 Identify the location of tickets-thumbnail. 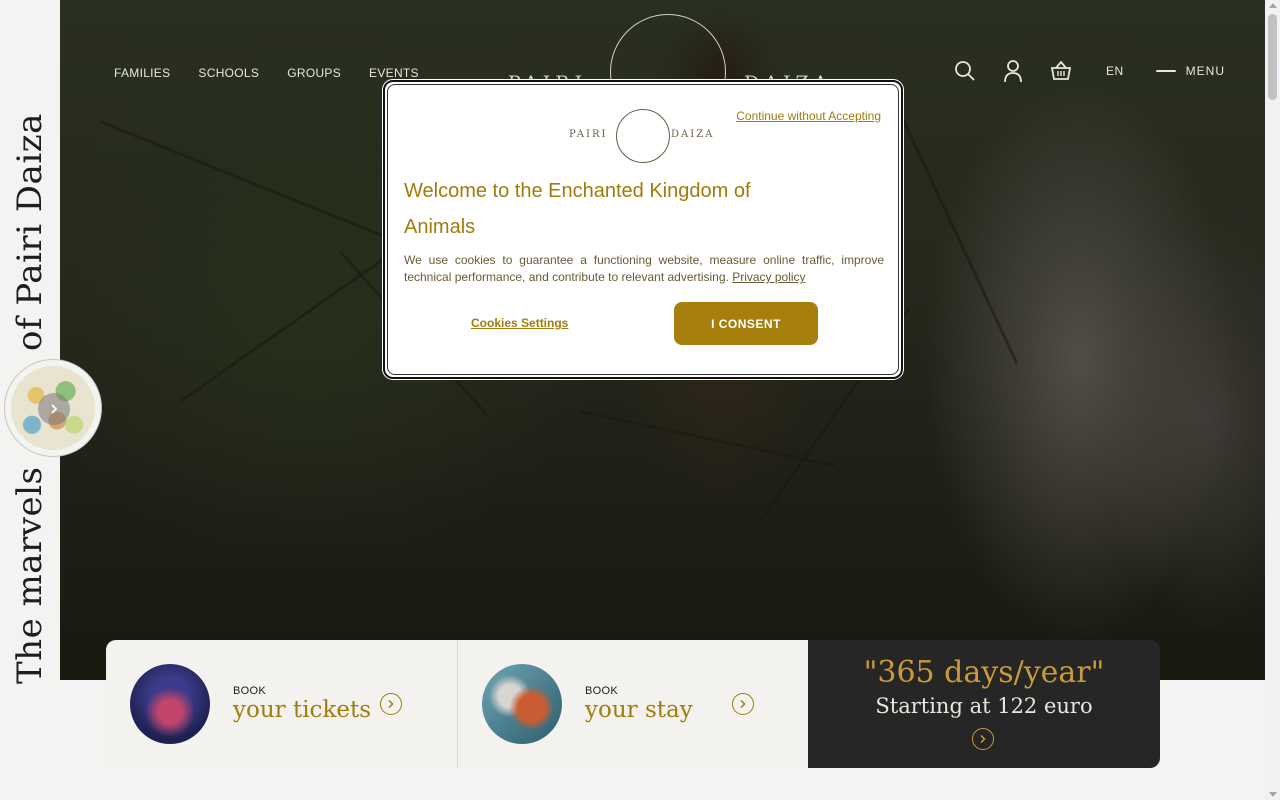
(170, 704).